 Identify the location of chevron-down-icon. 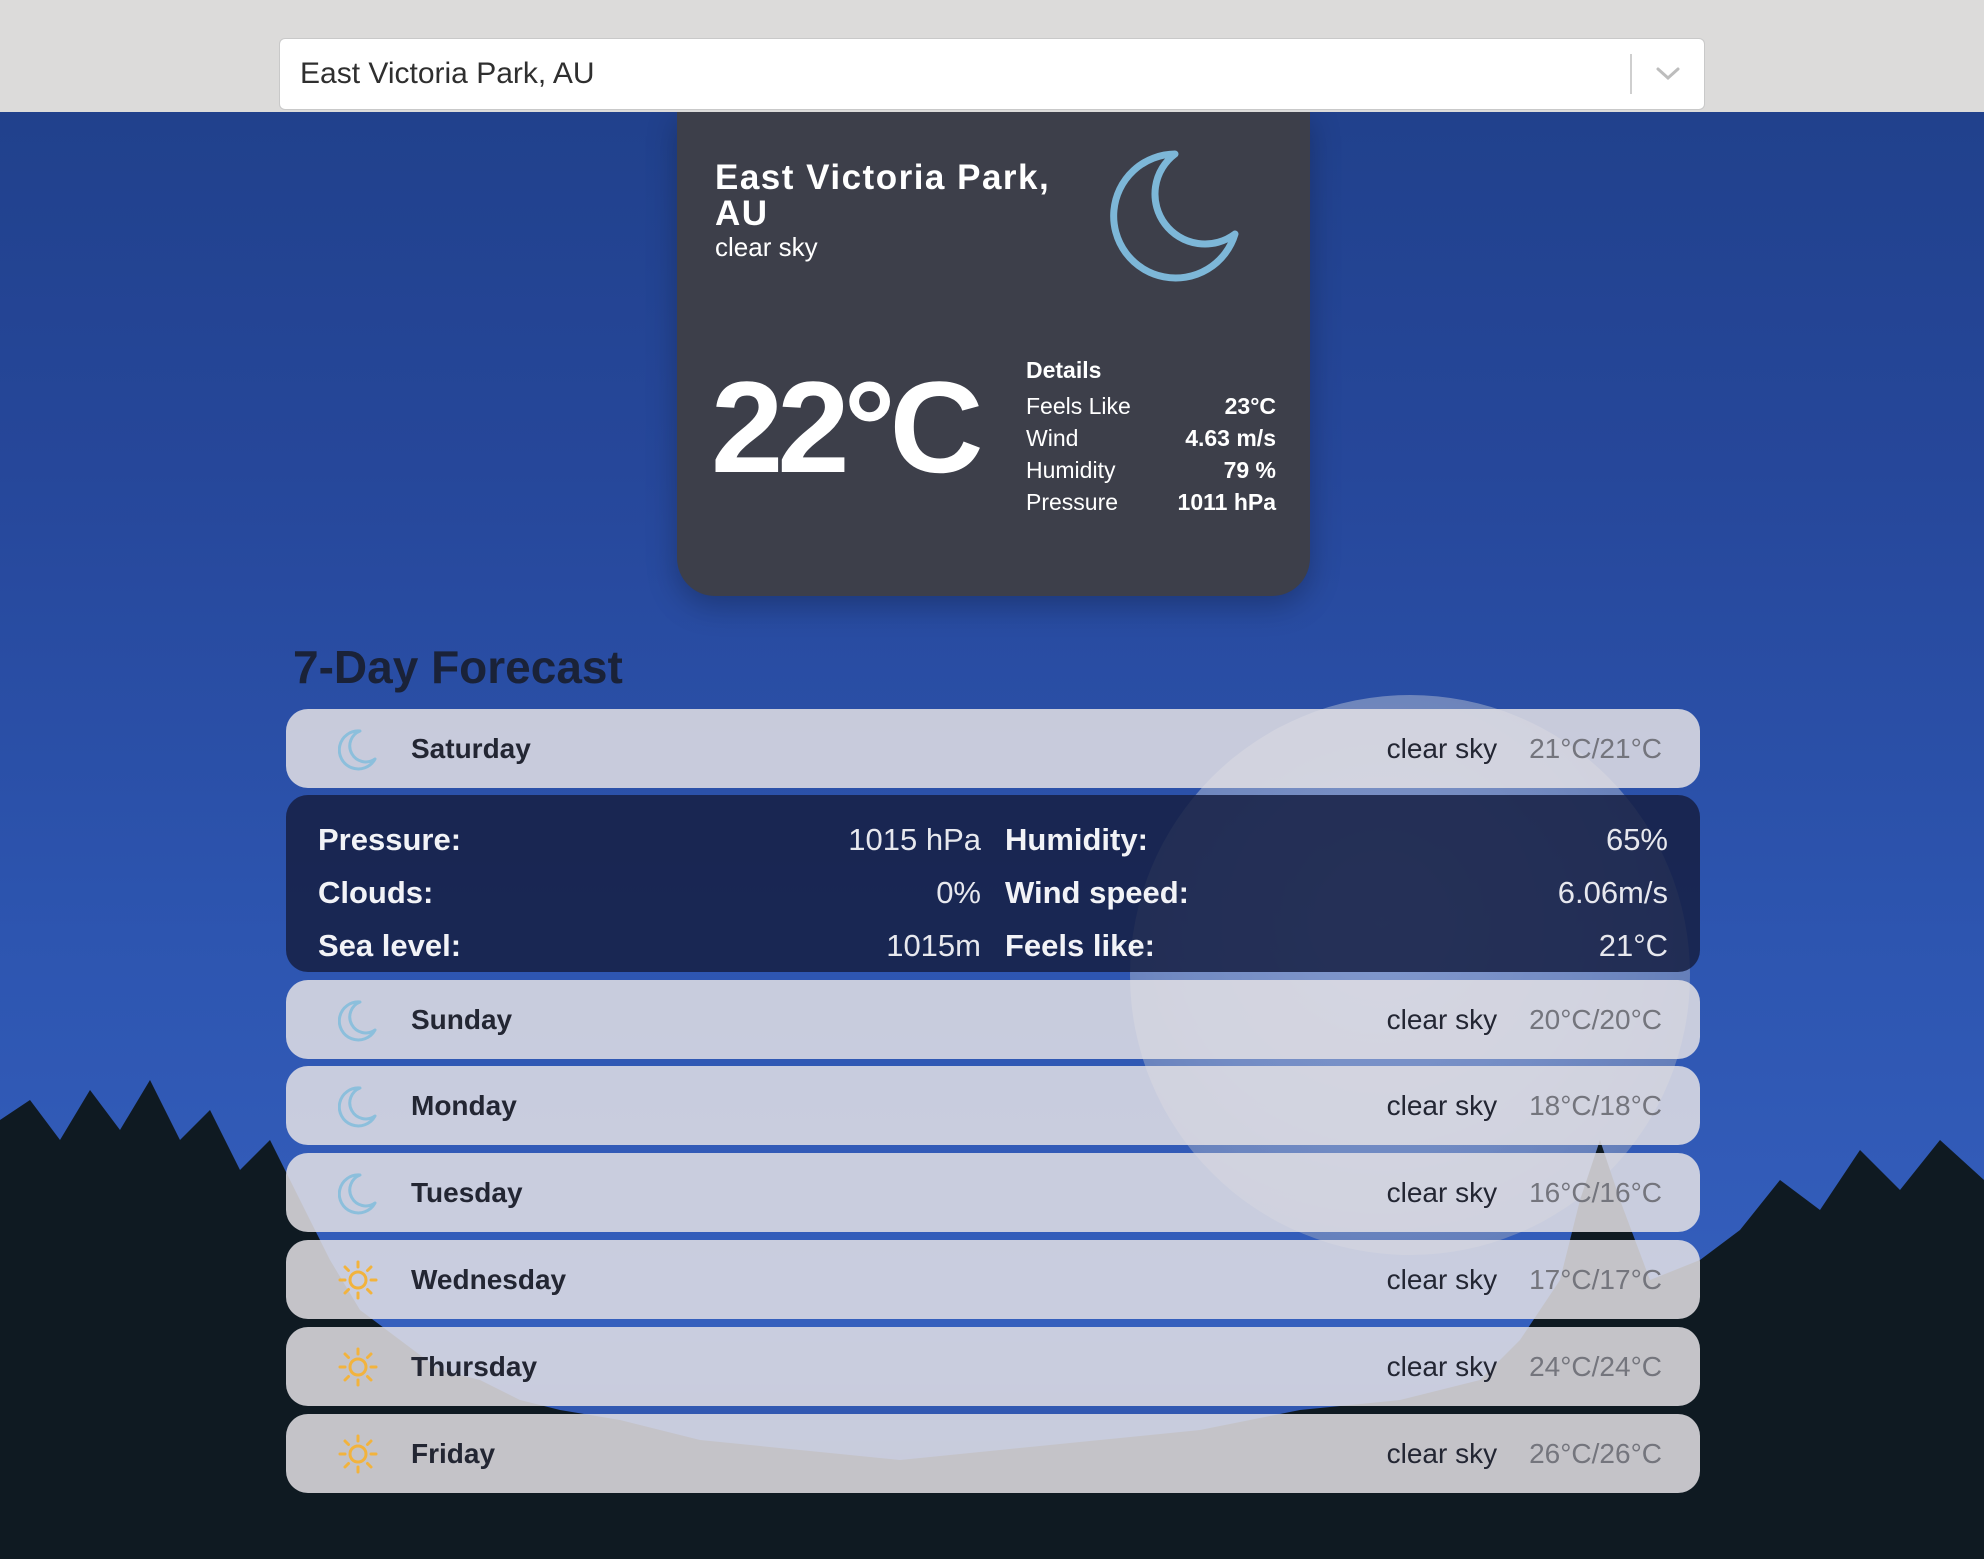
(1668, 74).